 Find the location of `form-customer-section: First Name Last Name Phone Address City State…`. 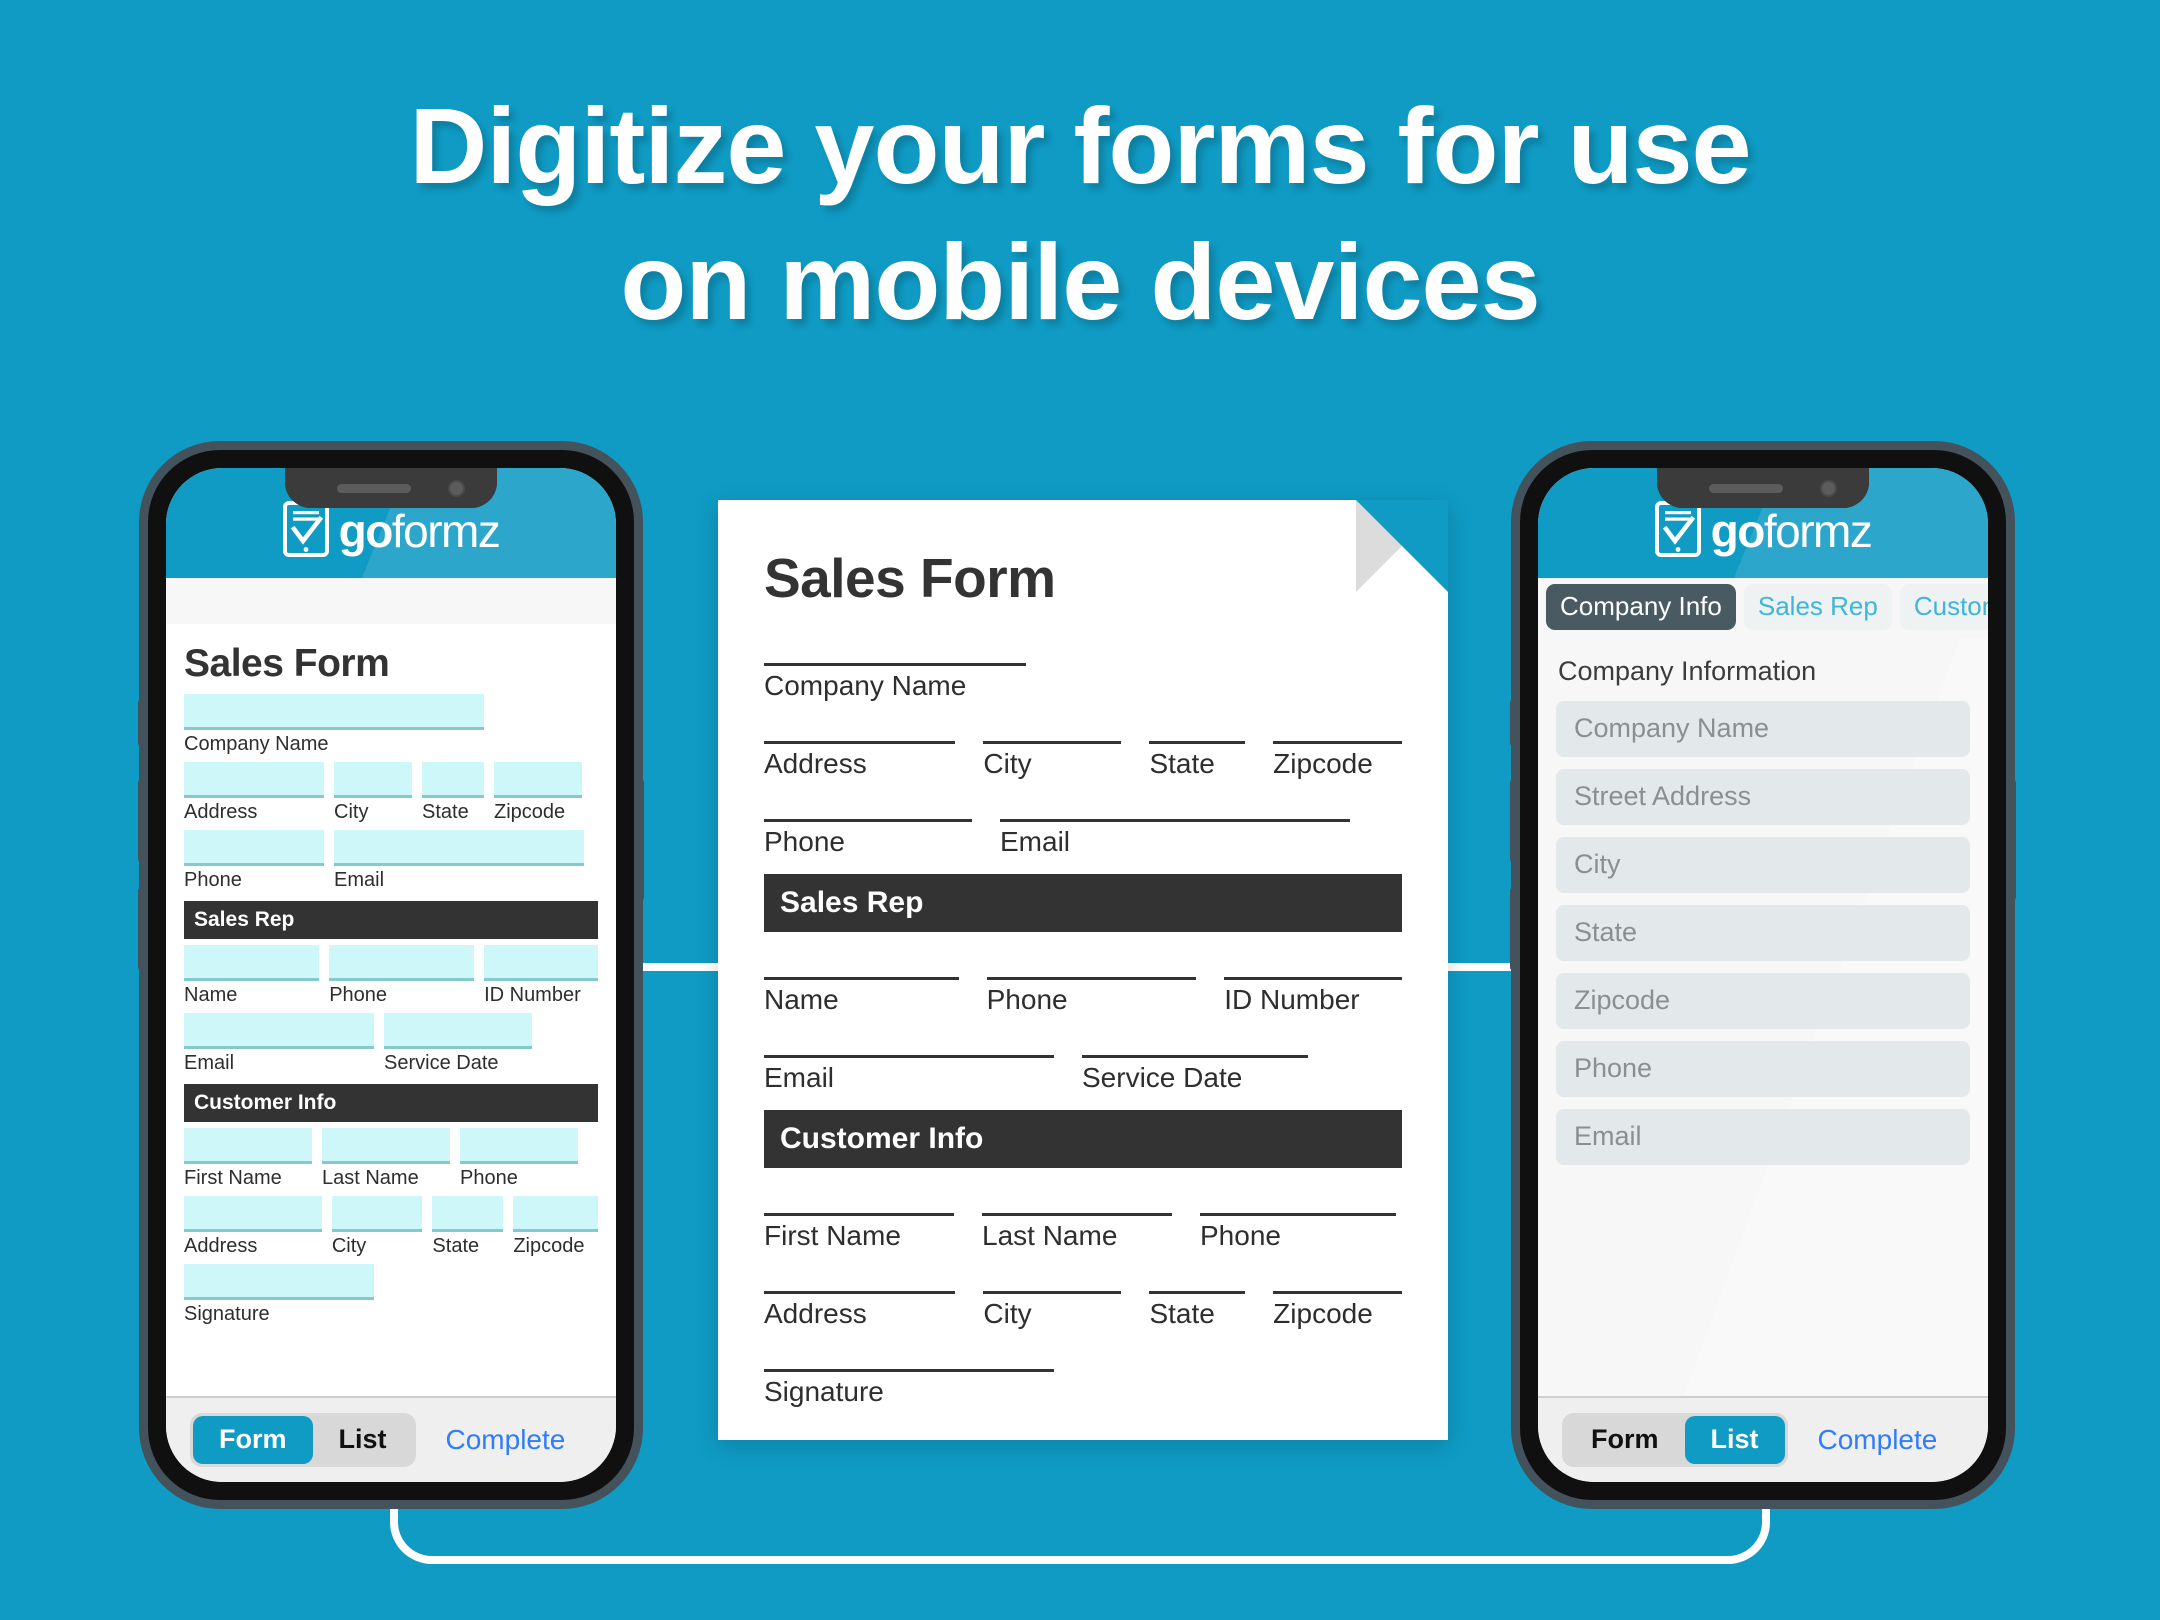

form-customer-section: First Name Last Name Phone Address City State… is located at coordinates (391, 1227).